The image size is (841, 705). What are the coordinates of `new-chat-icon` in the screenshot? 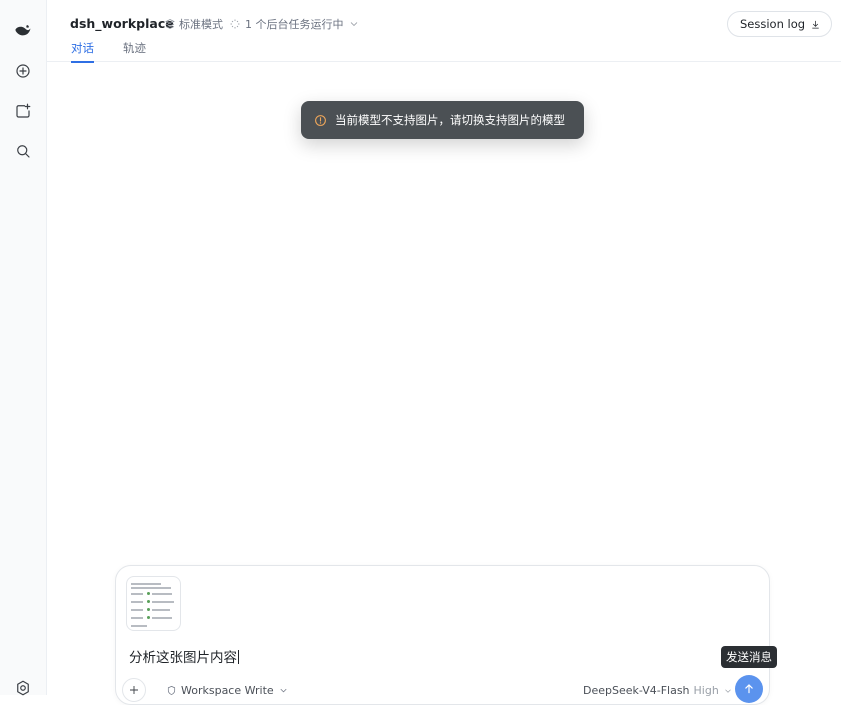 It's located at (23, 71).